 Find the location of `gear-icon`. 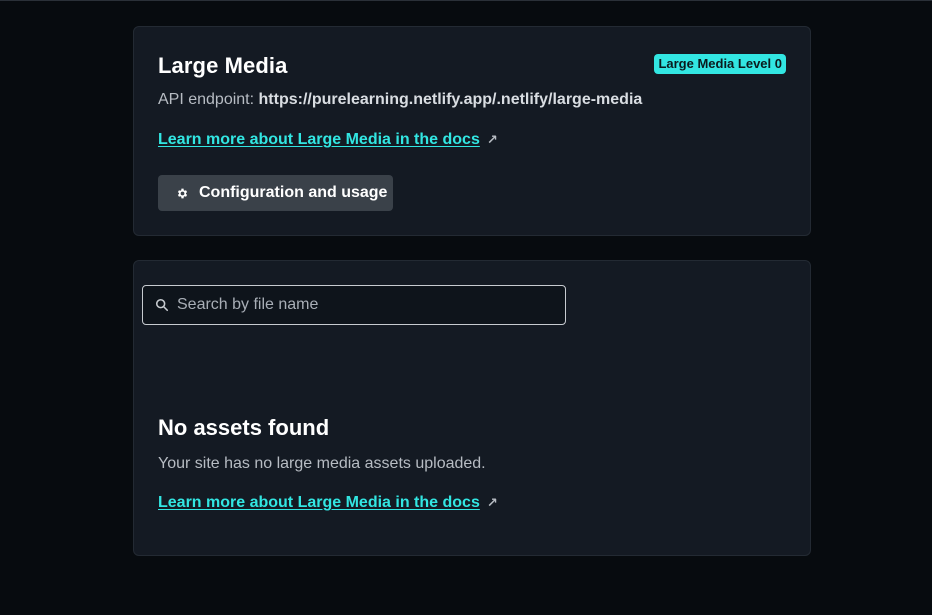

gear-icon is located at coordinates (182, 193).